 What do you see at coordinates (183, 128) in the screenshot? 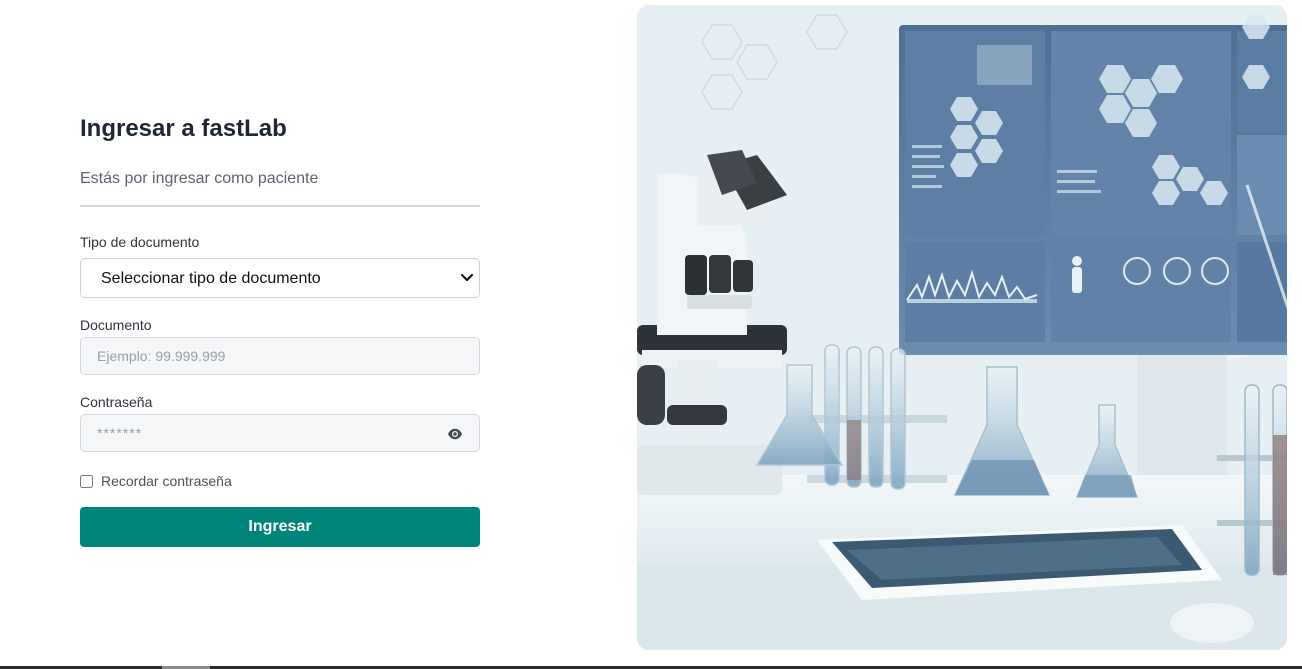
I see `page-title: Ingresar a fastLab` at bounding box center [183, 128].